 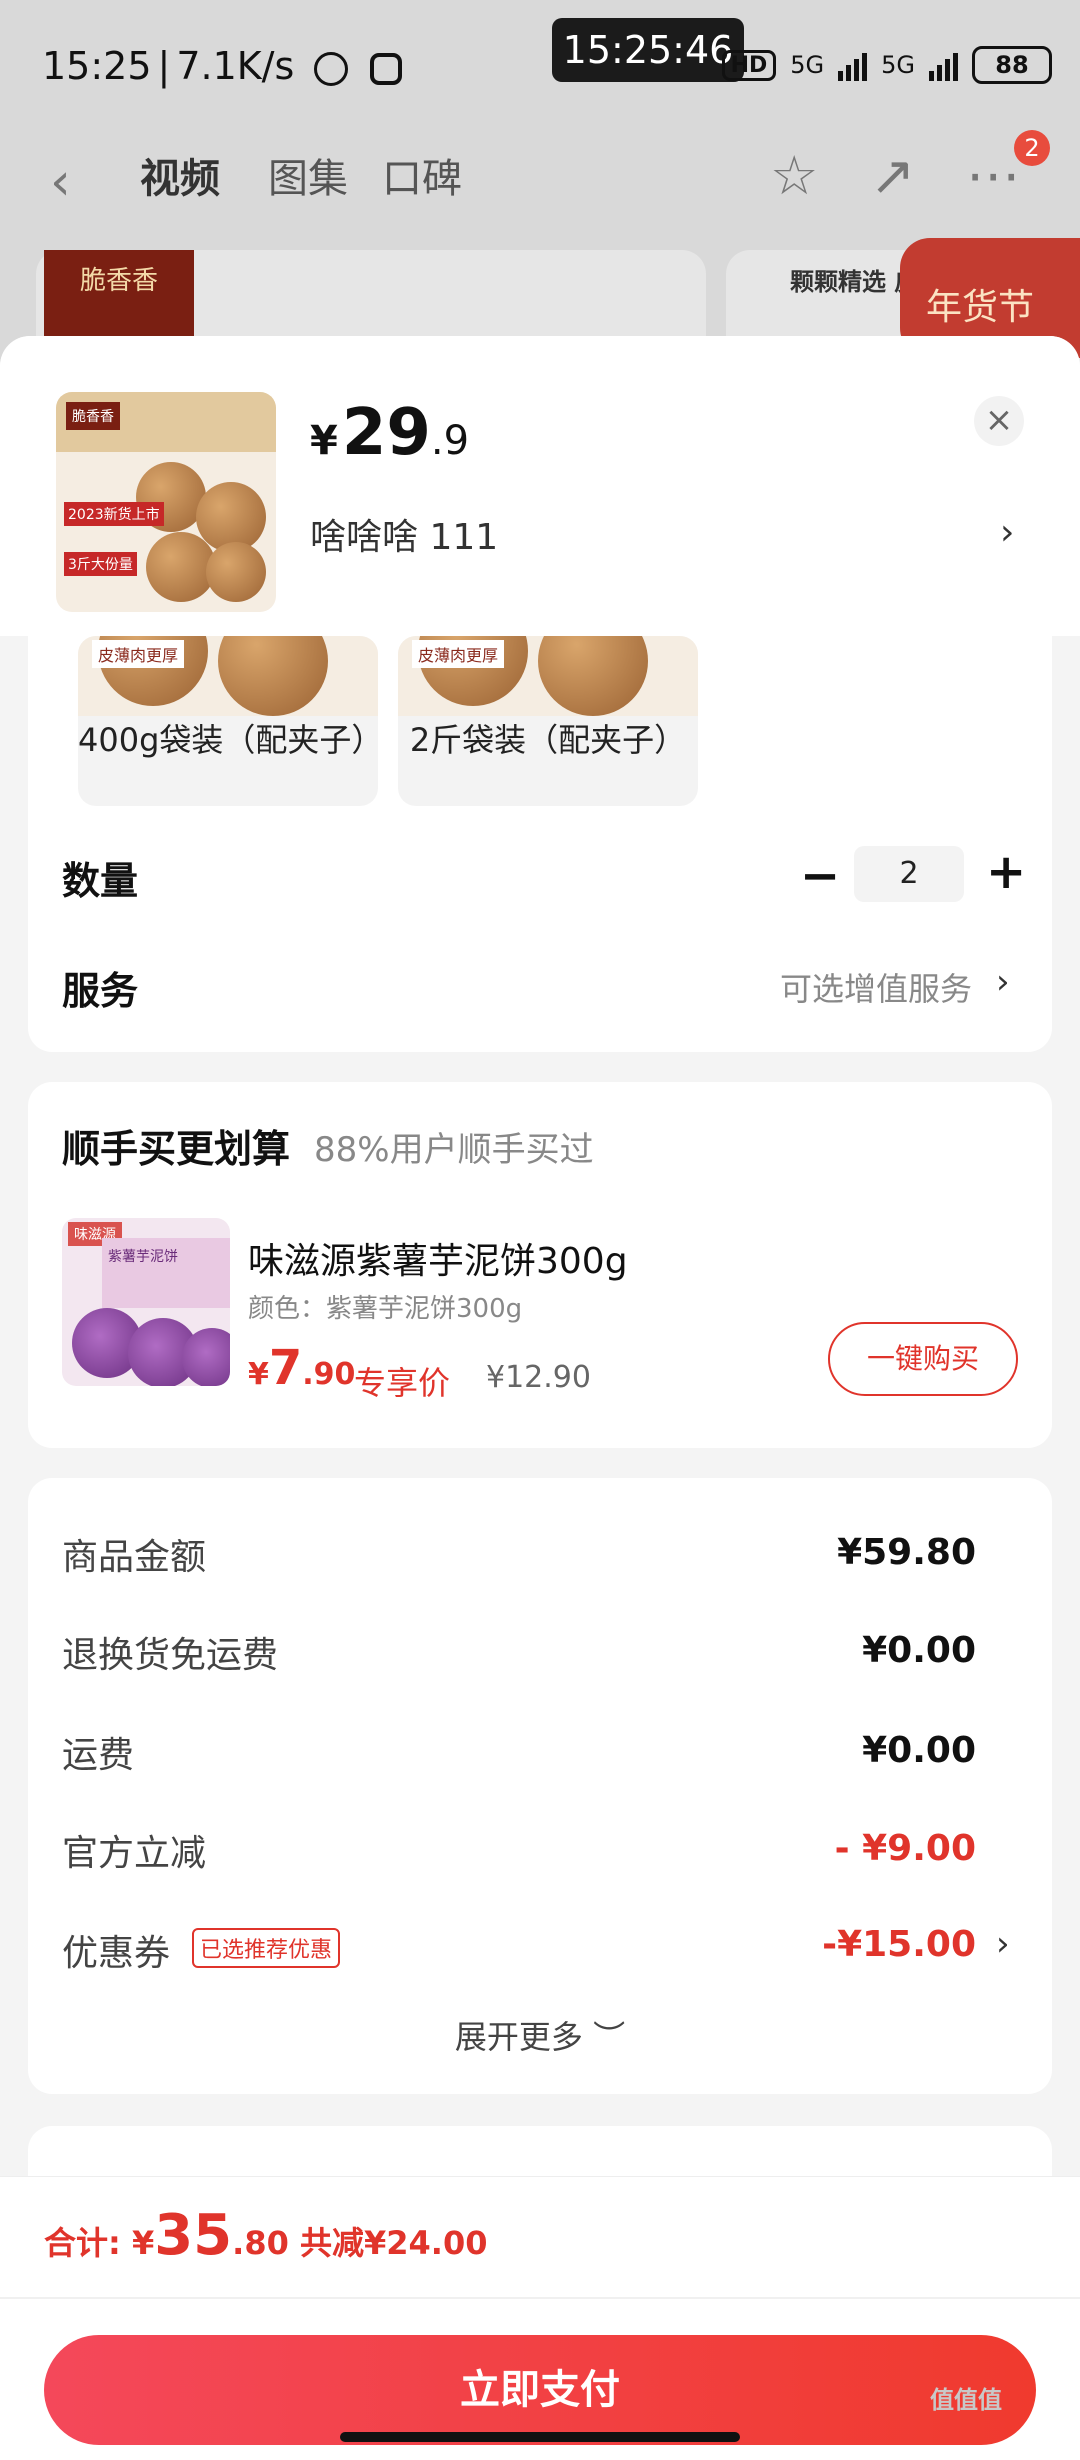 I want to click on app-notification-icon, so click(x=386, y=68).